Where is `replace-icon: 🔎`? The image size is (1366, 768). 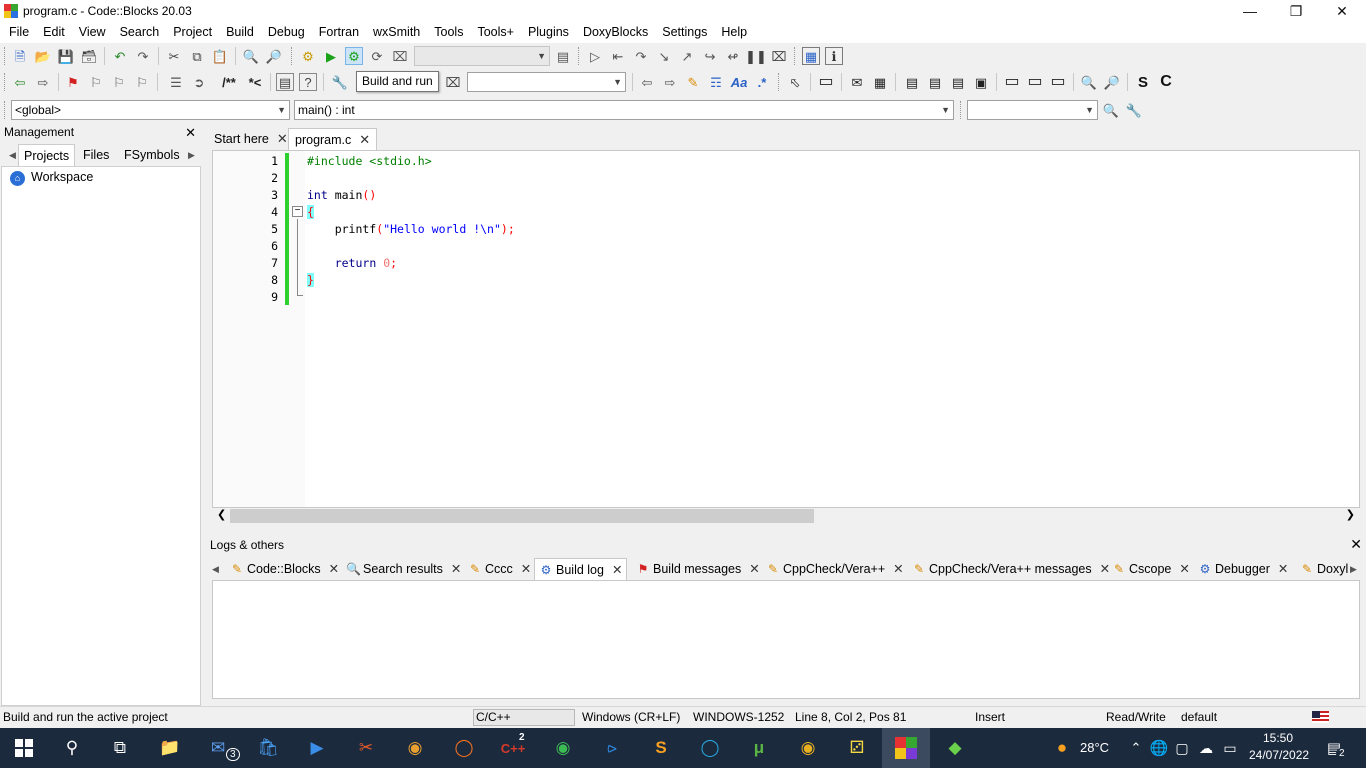
replace-icon: 🔎 is located at coordinates (274, 56).